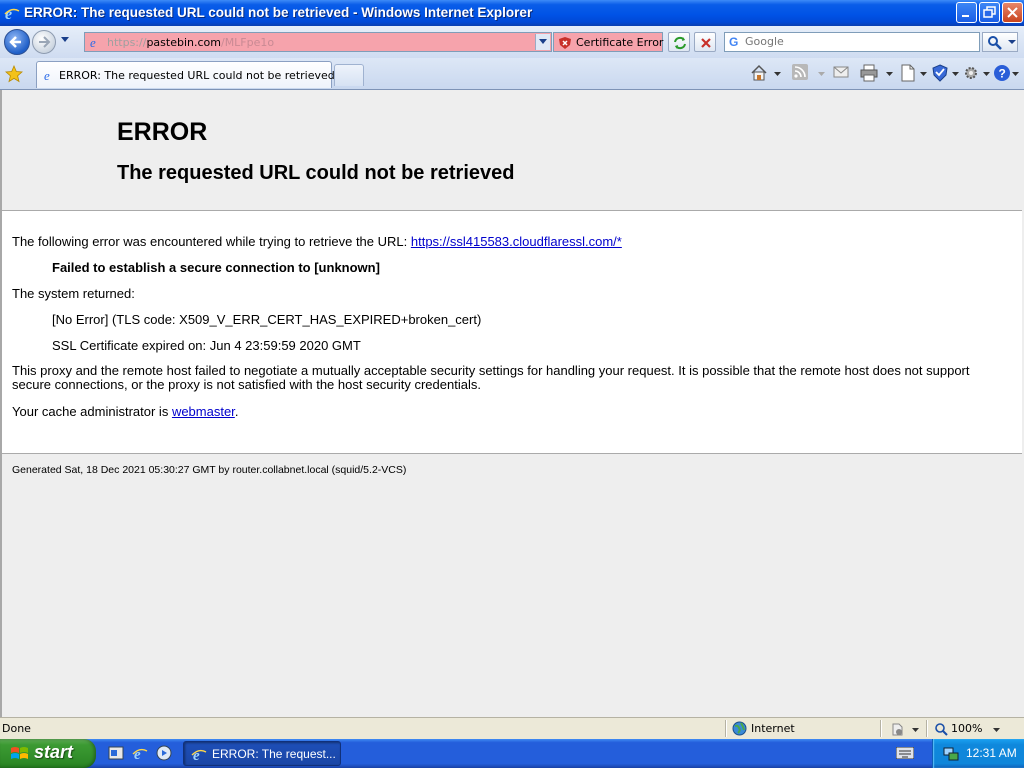  Describe the element at coordinates (203, 411) in the screenshot. I see `webmaster-link: webmaster` at that location.